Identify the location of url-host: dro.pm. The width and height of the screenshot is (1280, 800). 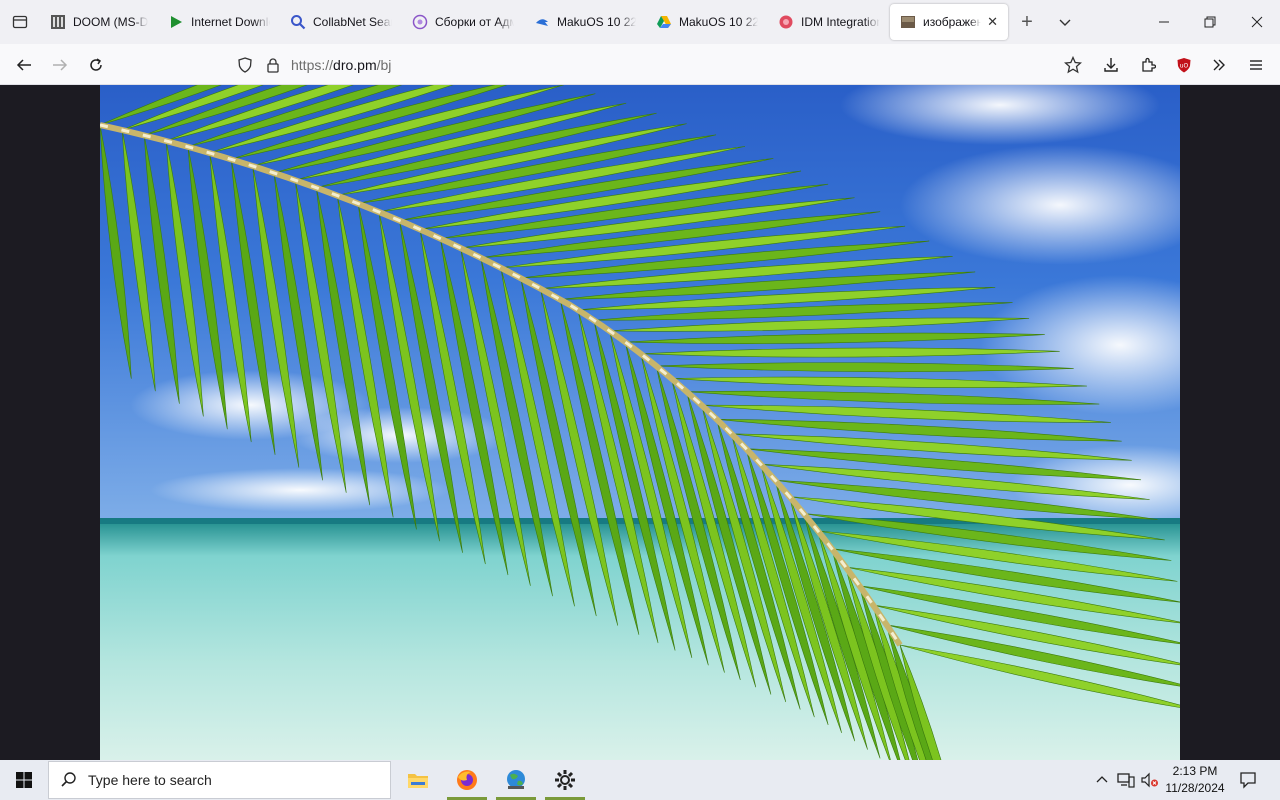
(355, 64).